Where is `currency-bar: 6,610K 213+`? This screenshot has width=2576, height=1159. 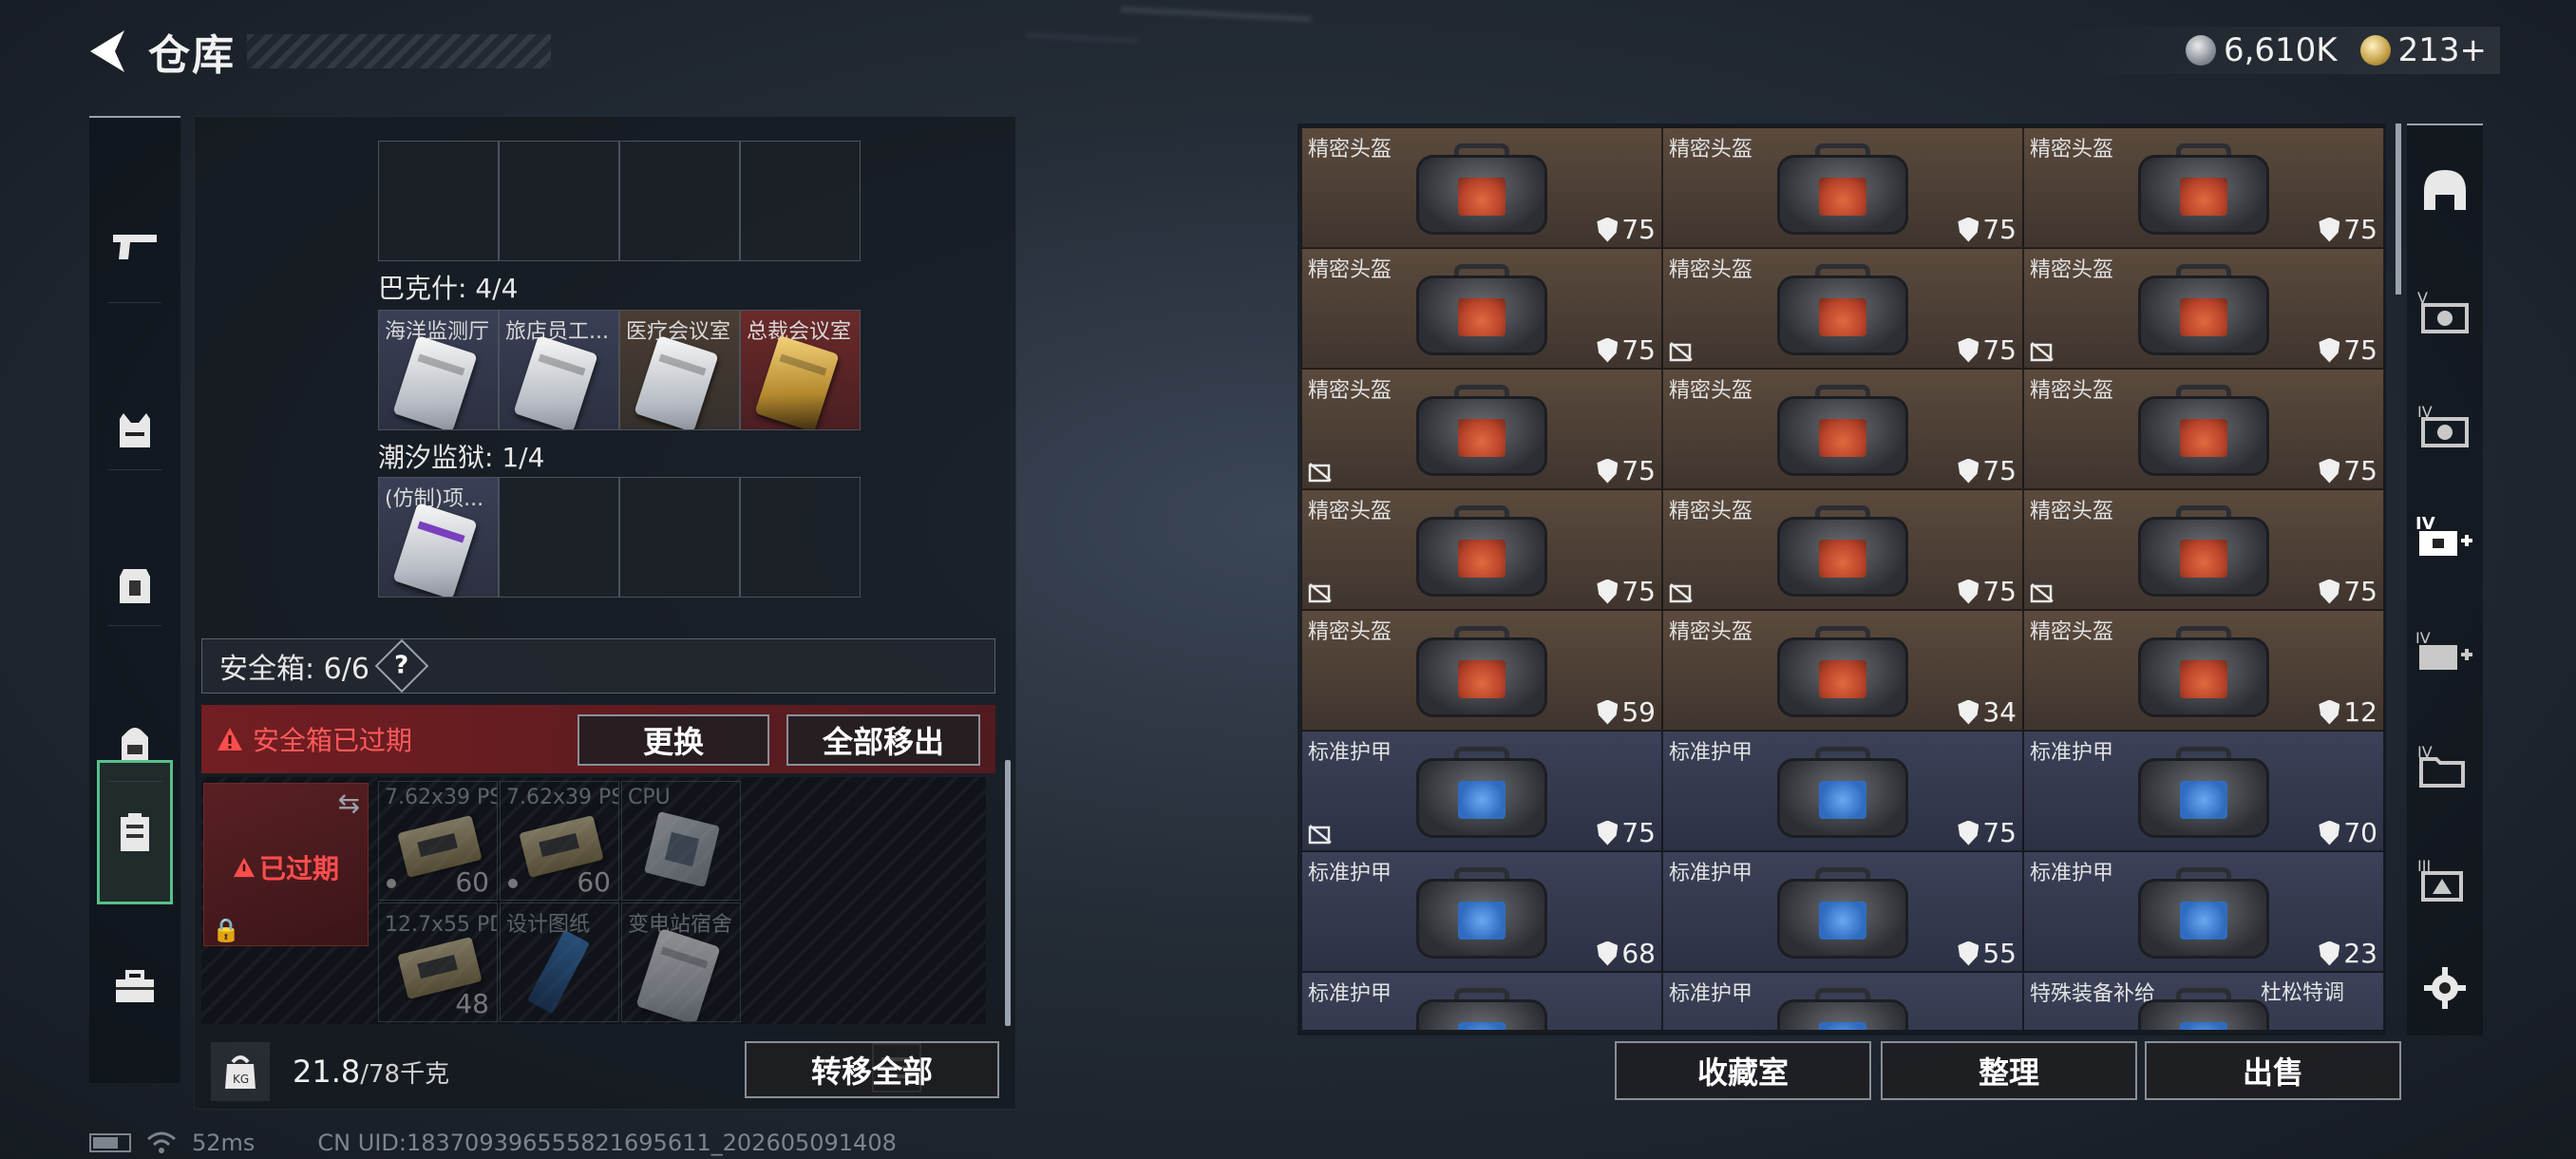
currency-bar: 6,610K 213+ is located at coordinates (2277, 50).